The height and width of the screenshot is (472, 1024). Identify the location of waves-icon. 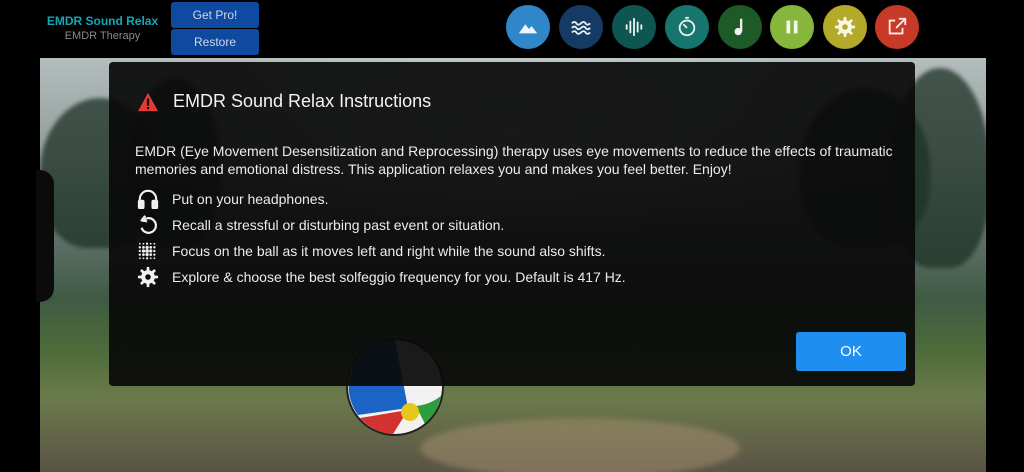
(581, 28).